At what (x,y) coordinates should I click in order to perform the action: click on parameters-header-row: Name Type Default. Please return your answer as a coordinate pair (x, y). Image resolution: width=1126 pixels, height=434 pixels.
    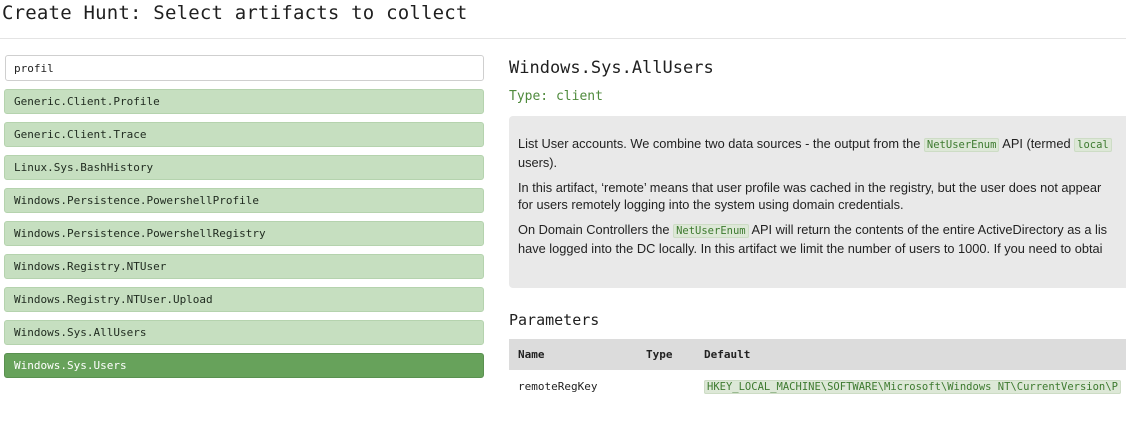
    Looking at the image, I should click on (817, 354).